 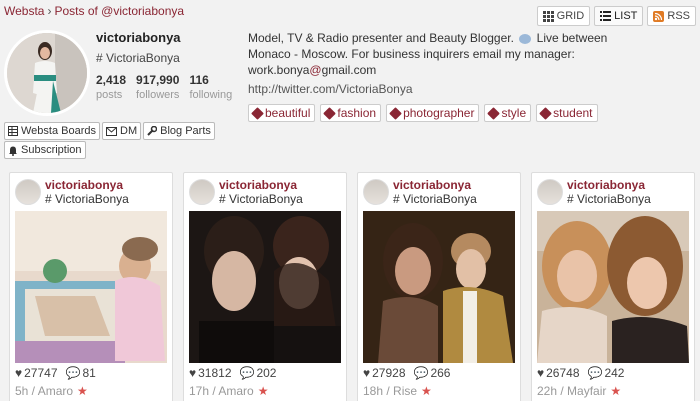 I want to click on blog-parts-button: Blog Parts, so click(x=179, y=131).